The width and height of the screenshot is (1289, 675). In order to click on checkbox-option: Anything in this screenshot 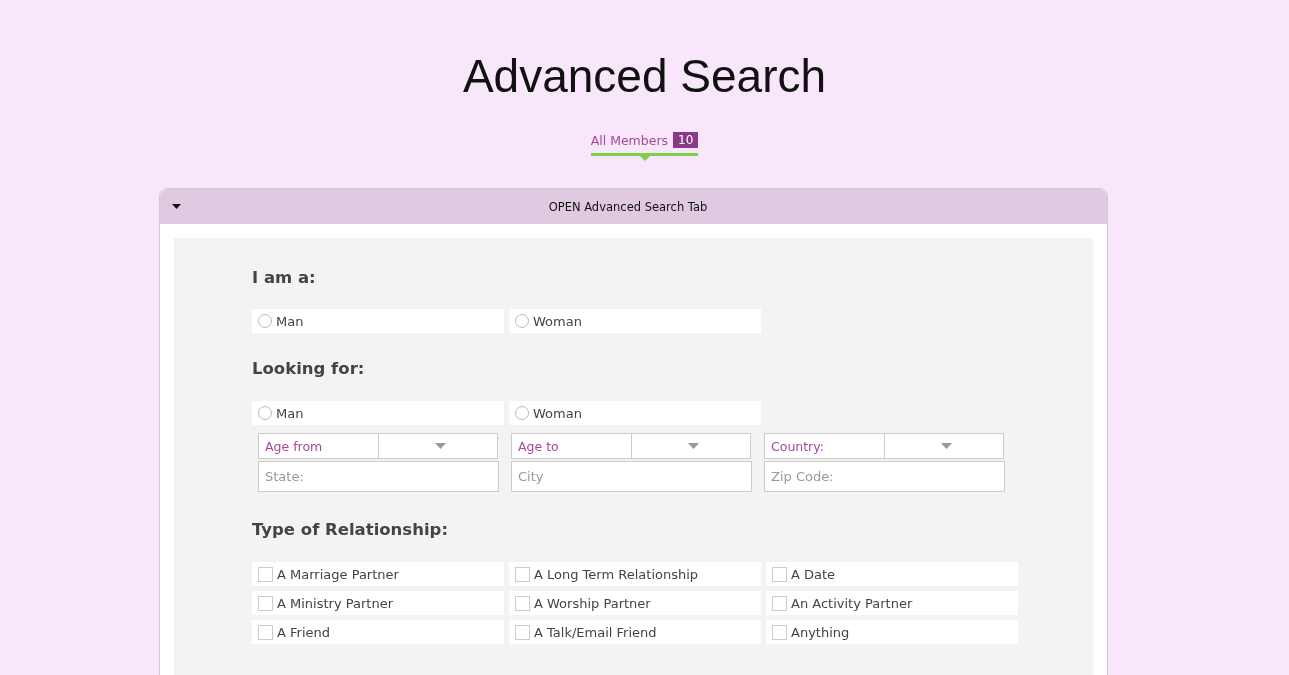, I will do `click(892, 632)`.